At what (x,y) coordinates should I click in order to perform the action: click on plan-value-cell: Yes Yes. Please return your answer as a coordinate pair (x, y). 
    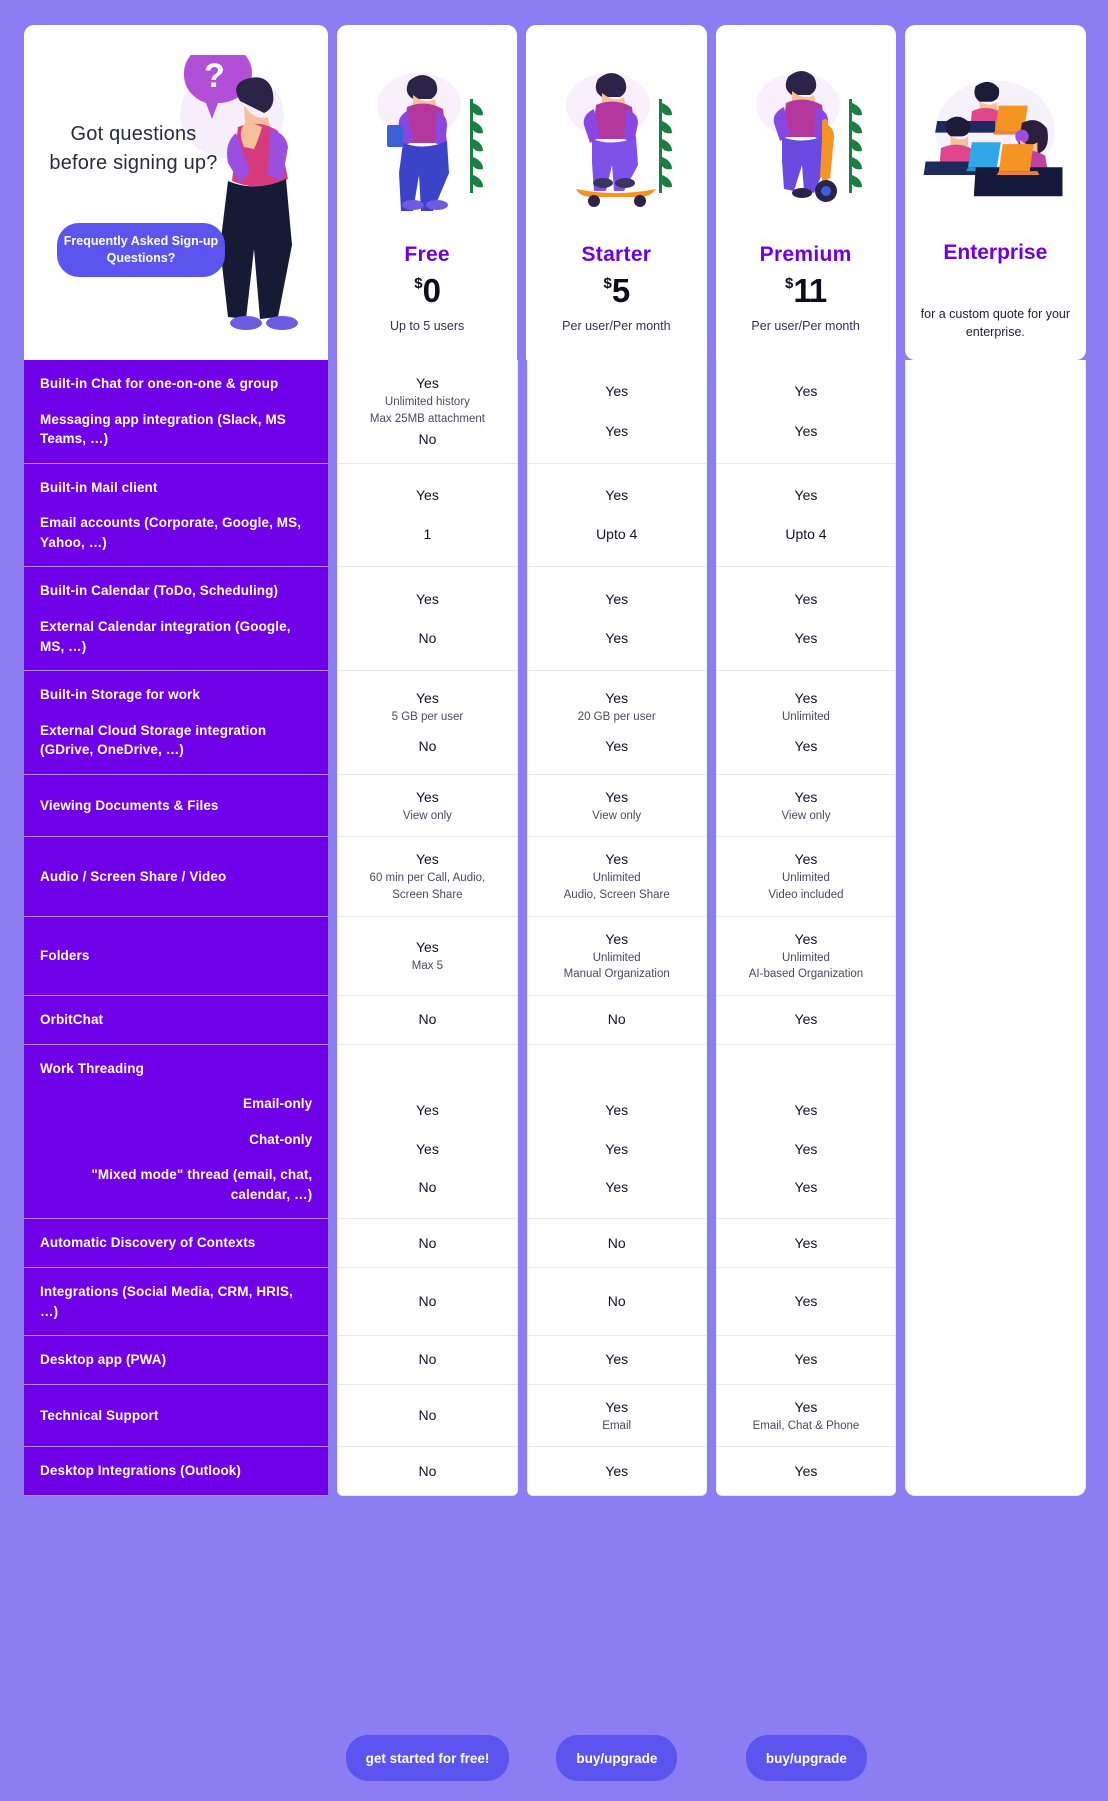
    Looking at the image, I should click on (806, 619).